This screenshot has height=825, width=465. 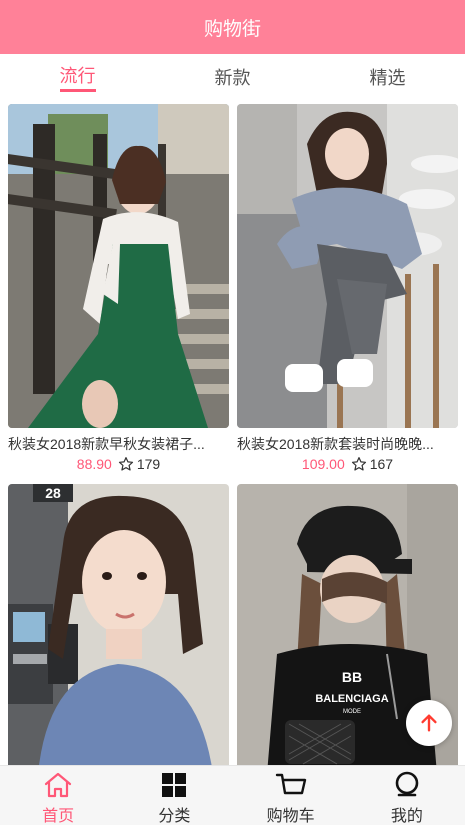 I want to click on tabbar-item-home: 首页, so click(x=58, y=795).